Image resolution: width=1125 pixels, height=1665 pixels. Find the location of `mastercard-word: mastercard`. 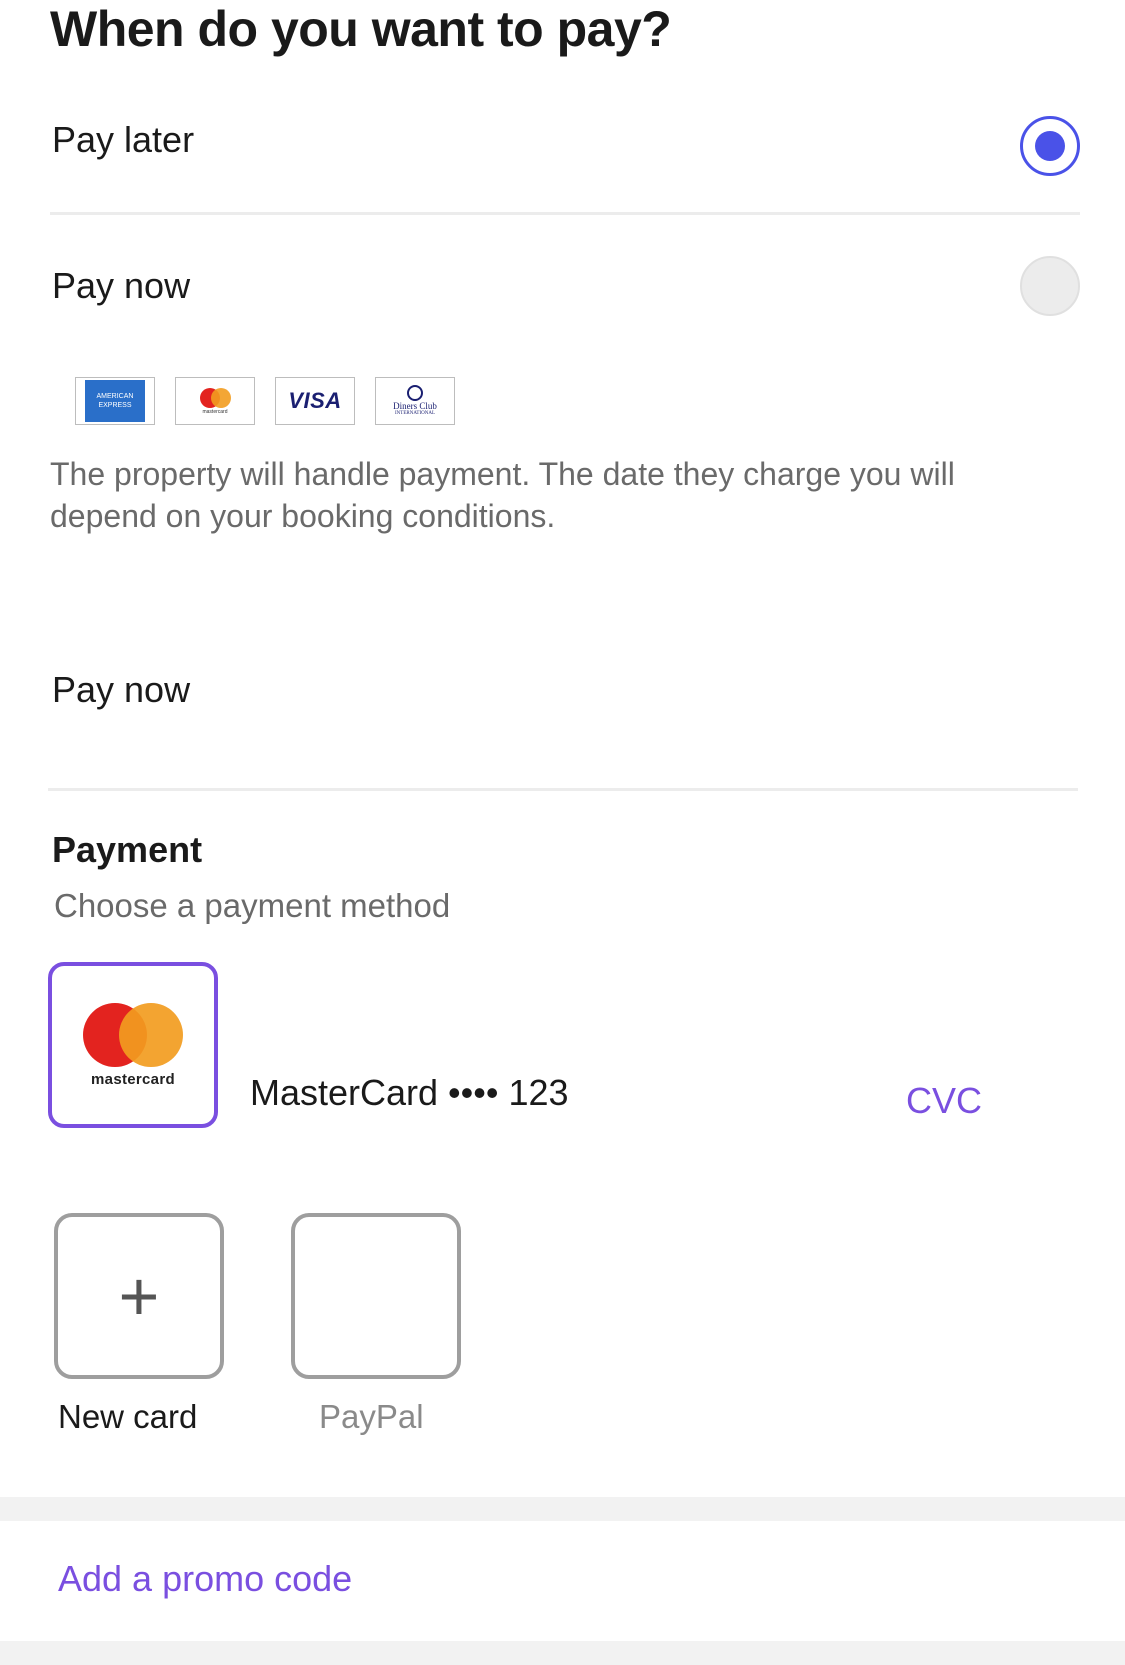

mastercard-word: mastercard is located at coordinates (133, 1079).